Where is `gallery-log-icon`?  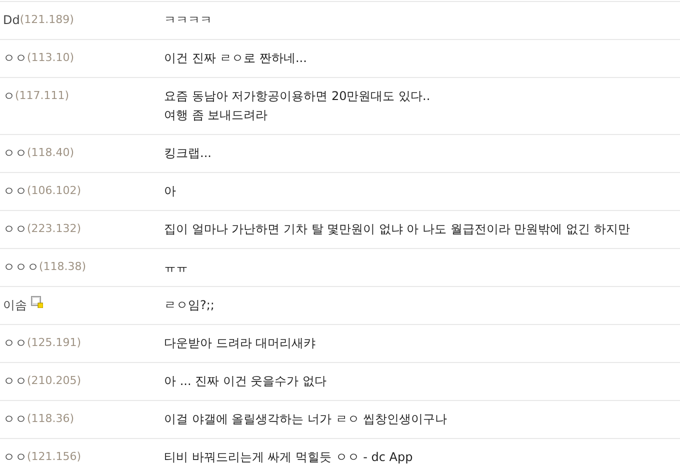 gallery-log-icon is located at coordinates (37, 302).